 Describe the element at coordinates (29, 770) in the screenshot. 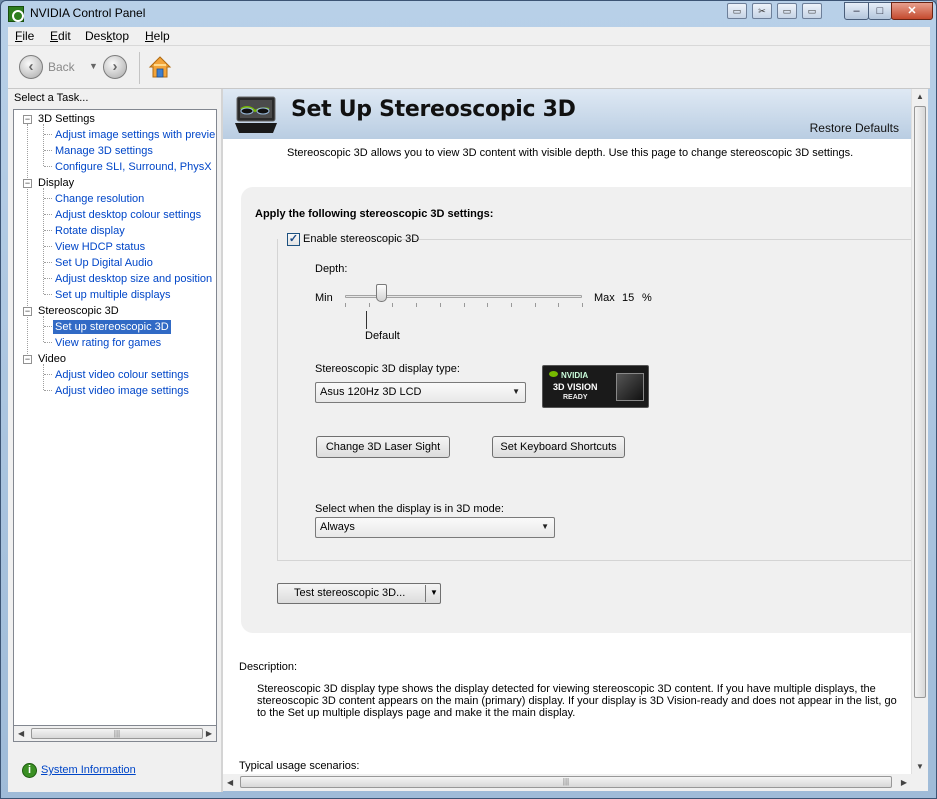

I see `system-information-icon` at that location.